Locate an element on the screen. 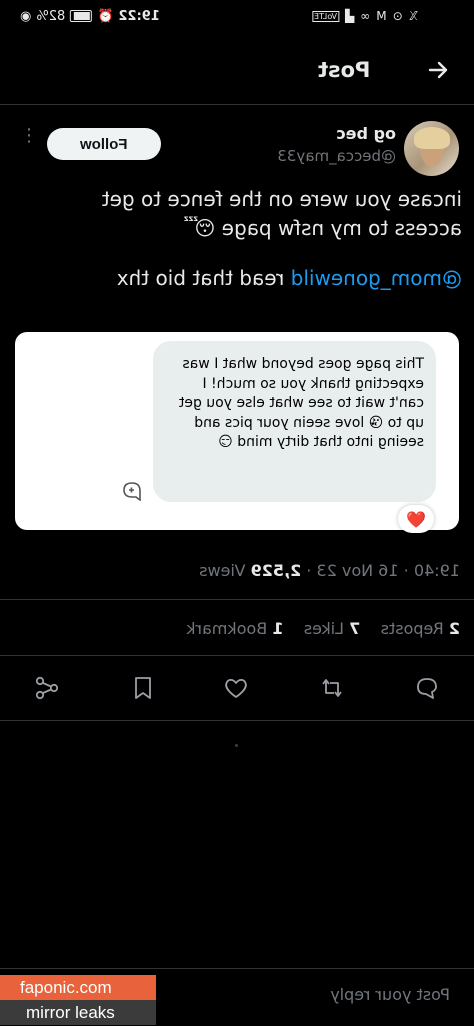 The height and width of the screenshot is (1026, 474). follow-button: Follow is located at coordinates (104, 144).